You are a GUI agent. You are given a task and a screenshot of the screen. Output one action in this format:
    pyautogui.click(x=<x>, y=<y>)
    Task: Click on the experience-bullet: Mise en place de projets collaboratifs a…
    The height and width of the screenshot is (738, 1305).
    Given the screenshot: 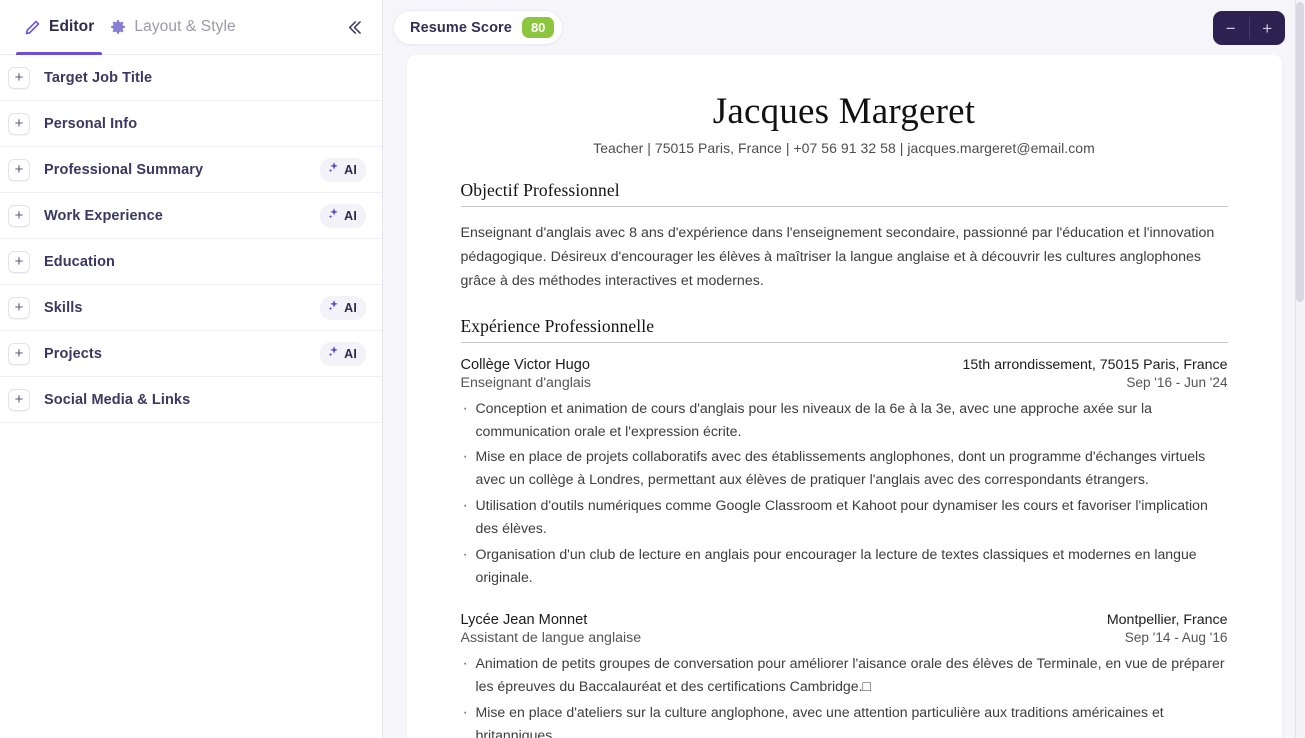 What is the action you would take?
    pyautogui.click(x=844, y=467)
    